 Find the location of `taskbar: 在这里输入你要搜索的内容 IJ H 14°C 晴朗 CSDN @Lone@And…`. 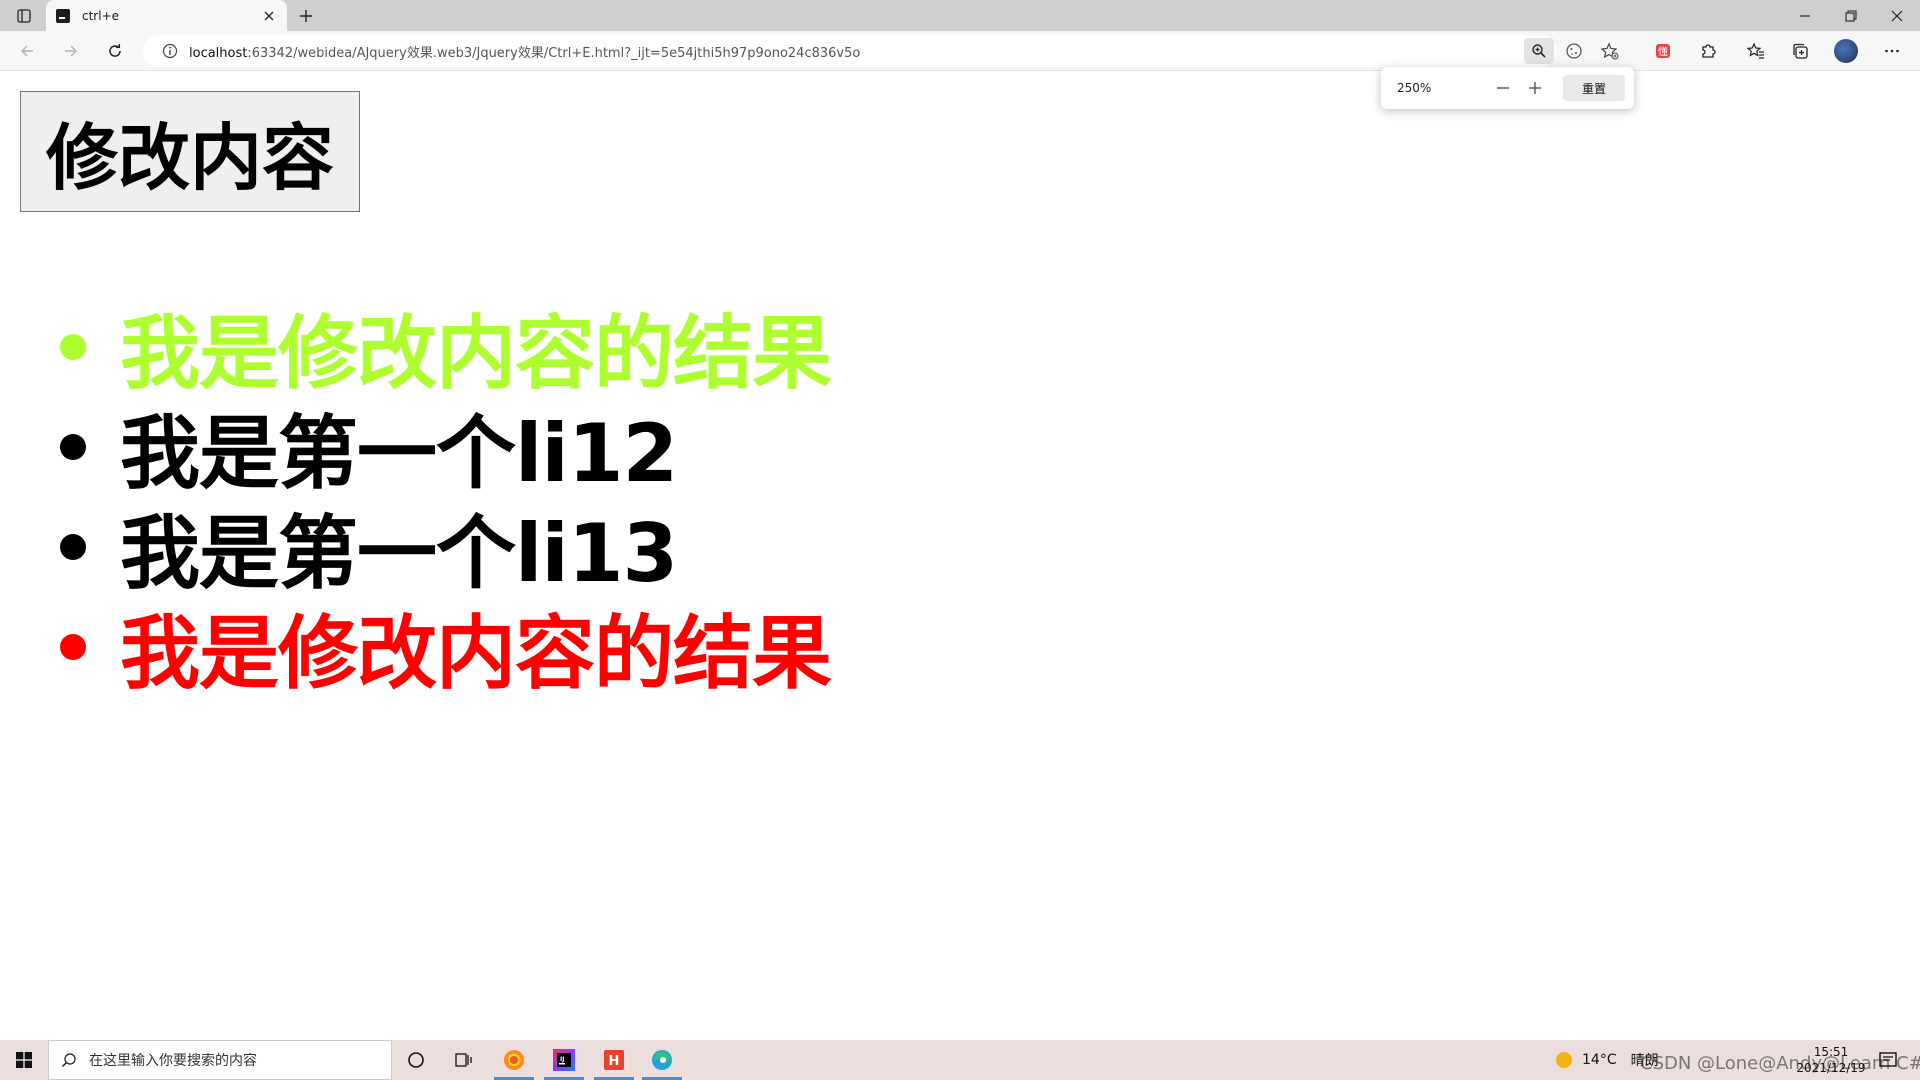

taskbar: 在这里输入你要搜索的内容 IJ H 14°C 晴朗 CSDN @Lone@And… is located at coordinates (960, 1060).